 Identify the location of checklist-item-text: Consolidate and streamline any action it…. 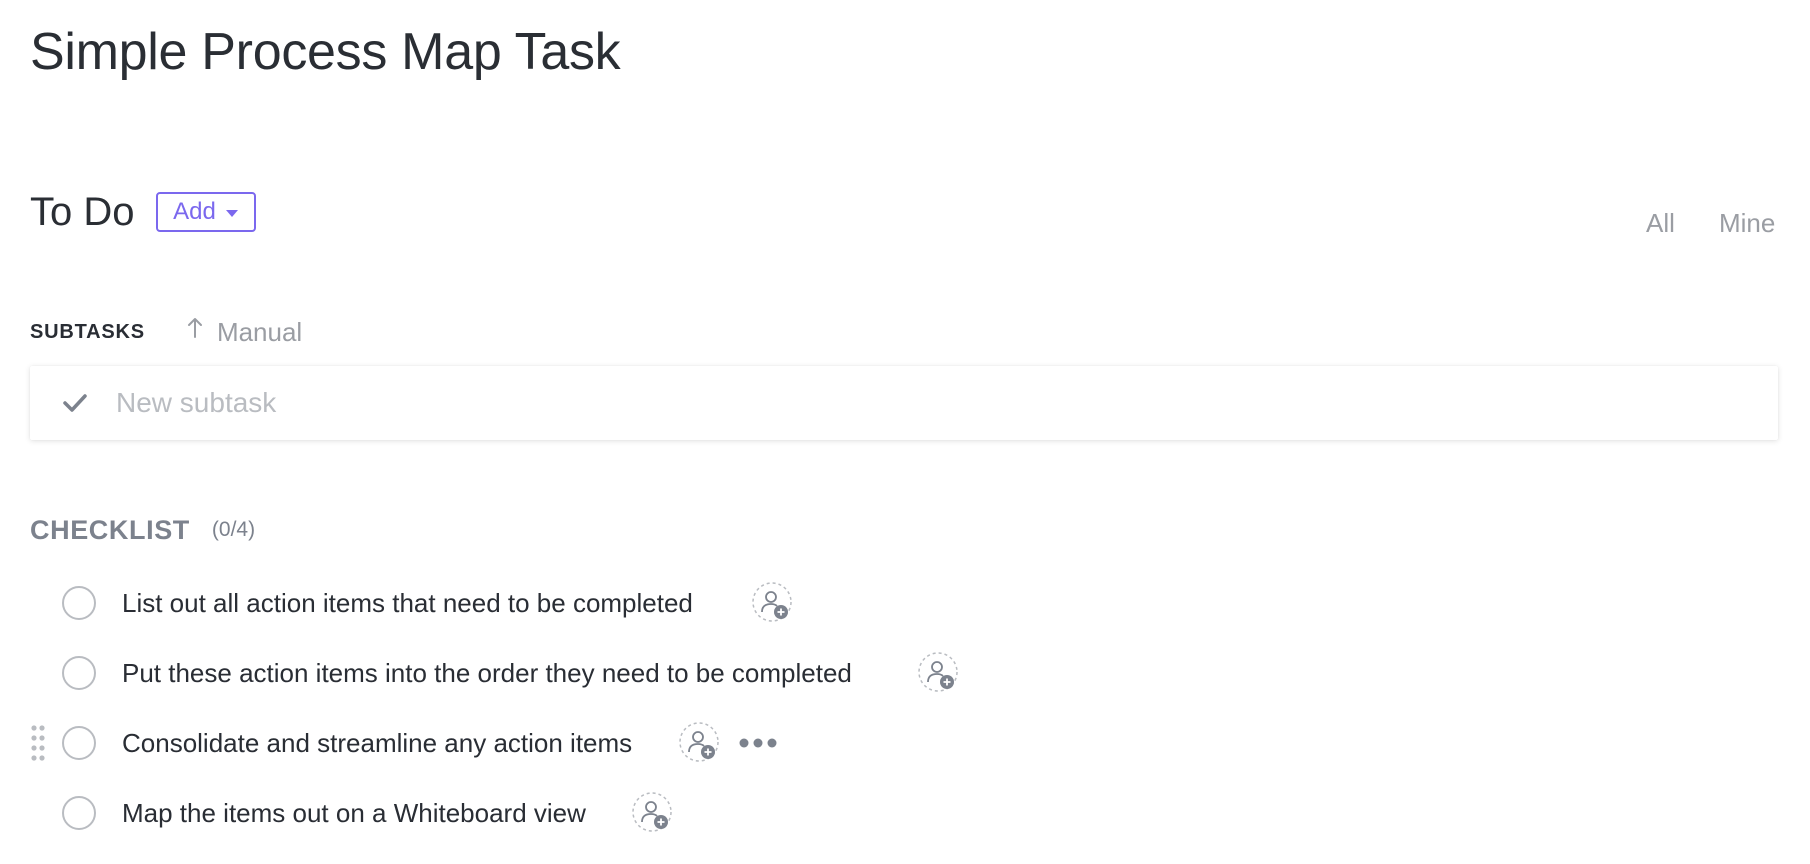
(377, 743).